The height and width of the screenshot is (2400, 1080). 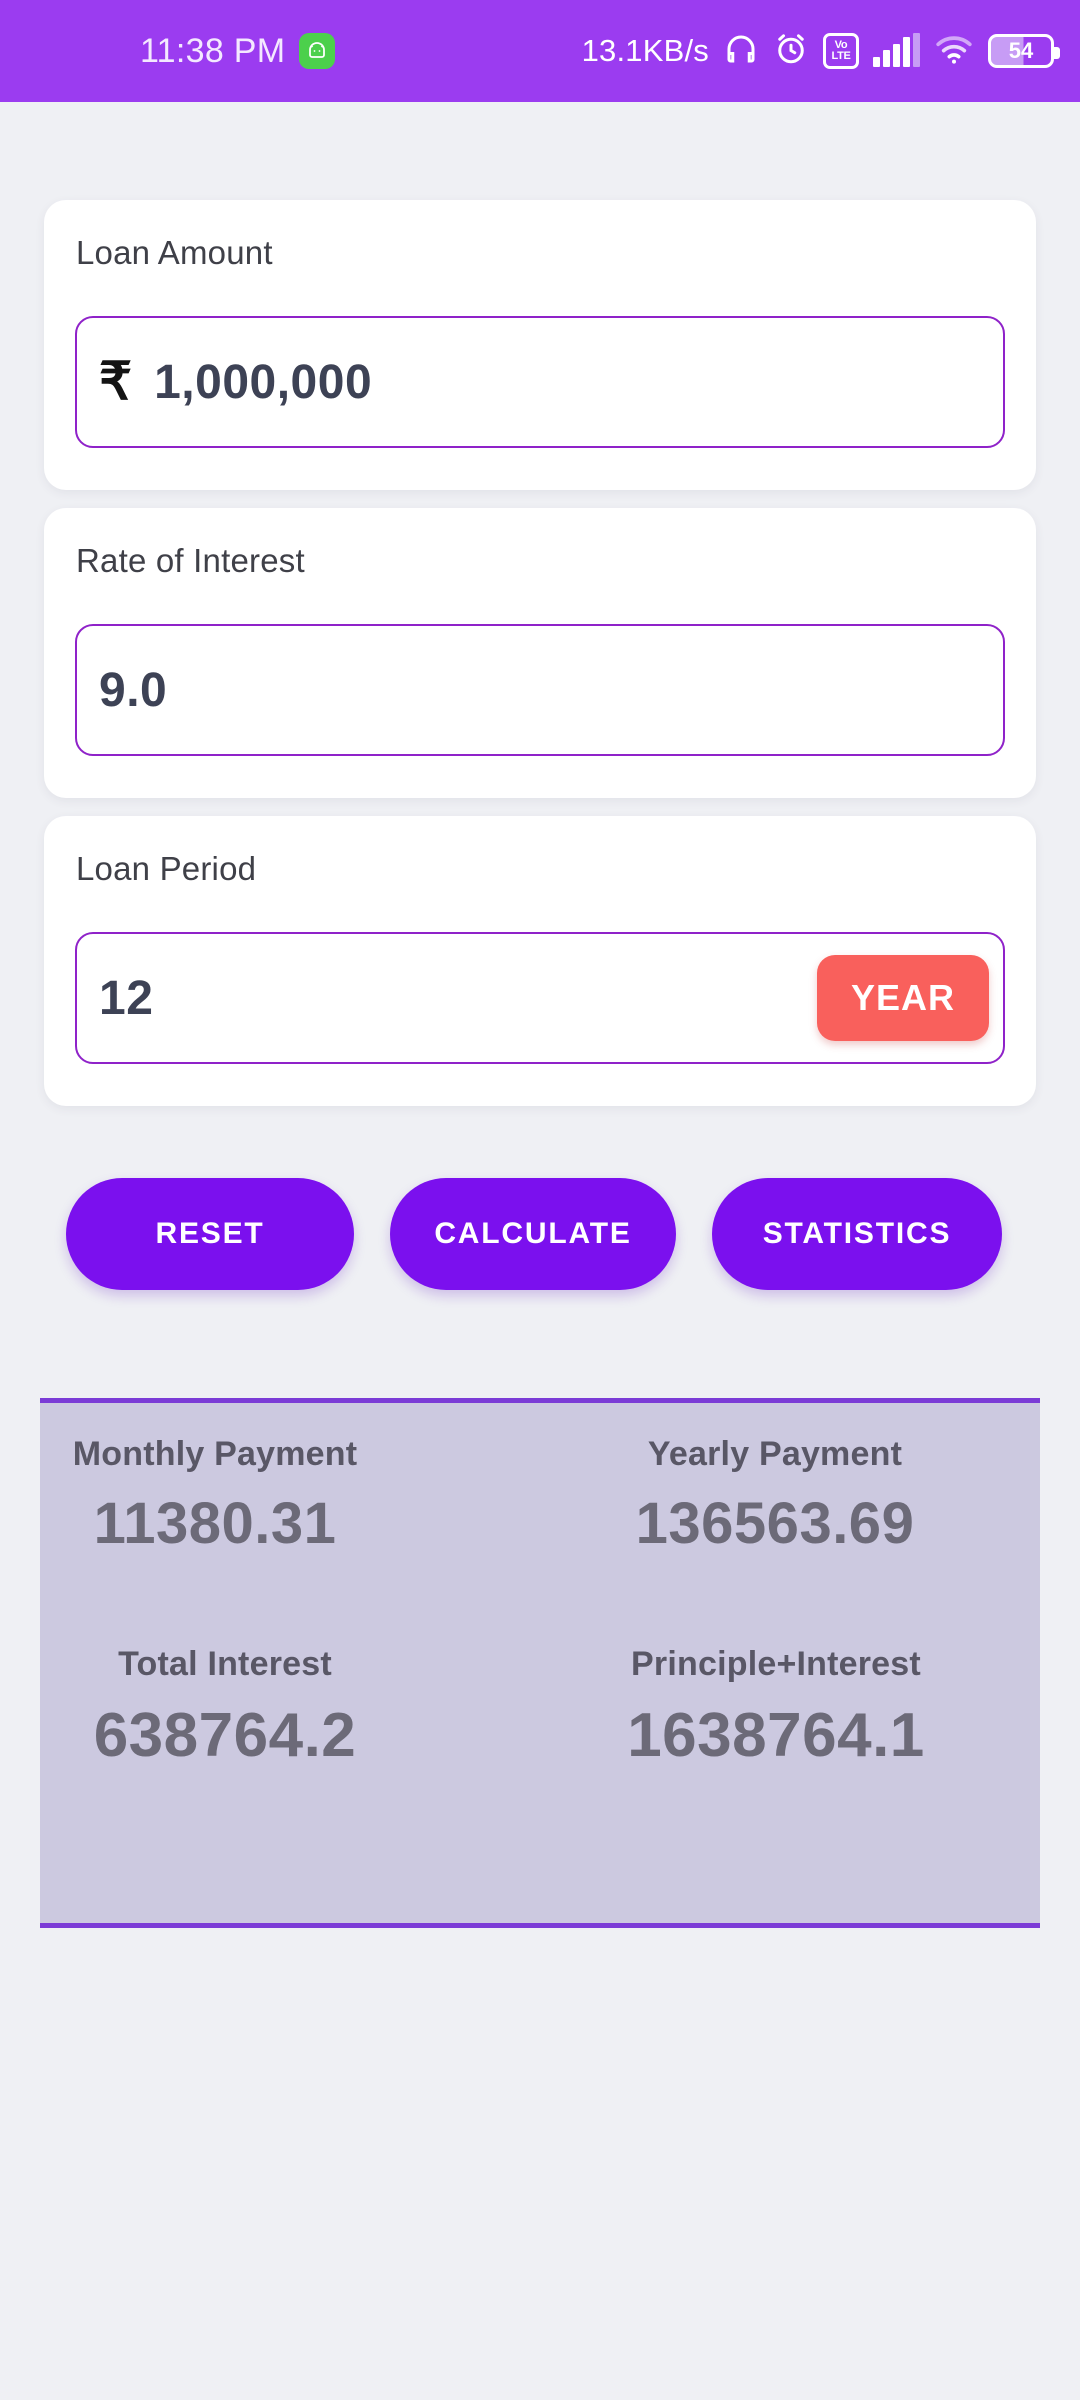 What do you see at coordinates (645, 50) in the screenshot?
I see `network-speed-label: 13.1KB/s` at bounding box center [645, 50].